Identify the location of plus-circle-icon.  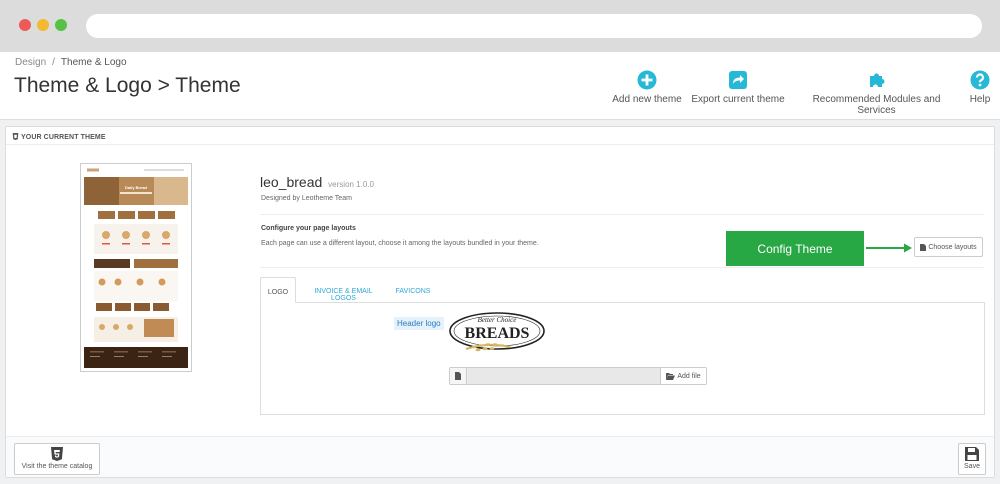
(647, 80).